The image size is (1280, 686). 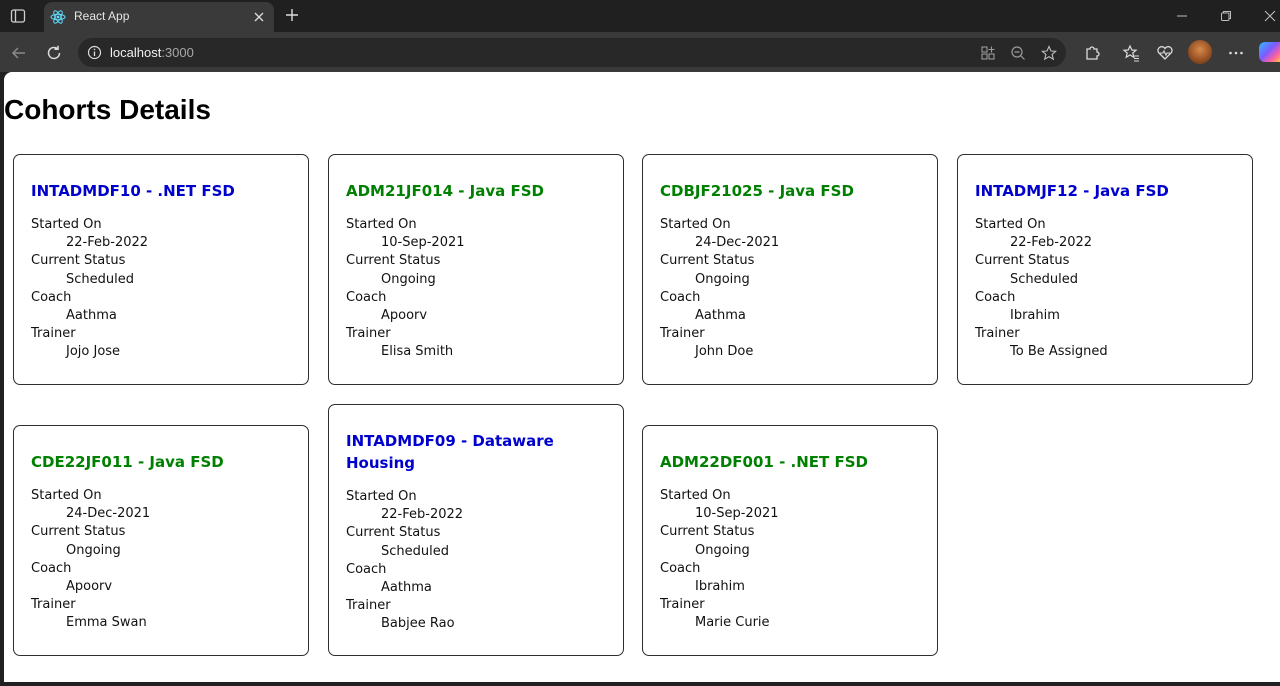 What do you see at coordinates (292, 15) in the screenshot?
I see `new-tab-icon` at bounding box center [292, 15].